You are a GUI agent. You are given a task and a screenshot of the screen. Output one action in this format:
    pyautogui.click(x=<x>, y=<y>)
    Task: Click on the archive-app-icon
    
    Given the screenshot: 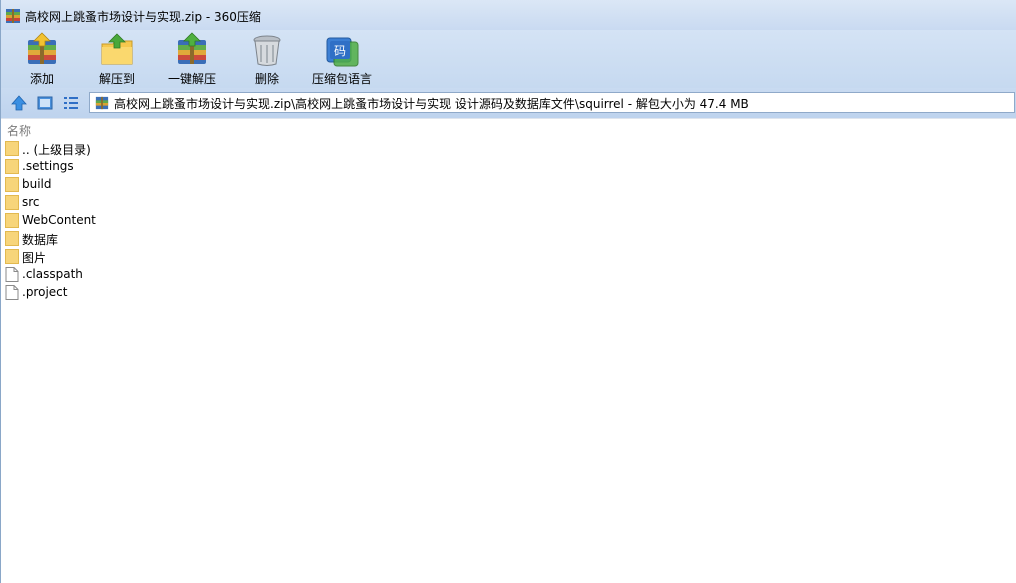 What is the action you would take?
    pyautogui.click(x=13, y=16)
    